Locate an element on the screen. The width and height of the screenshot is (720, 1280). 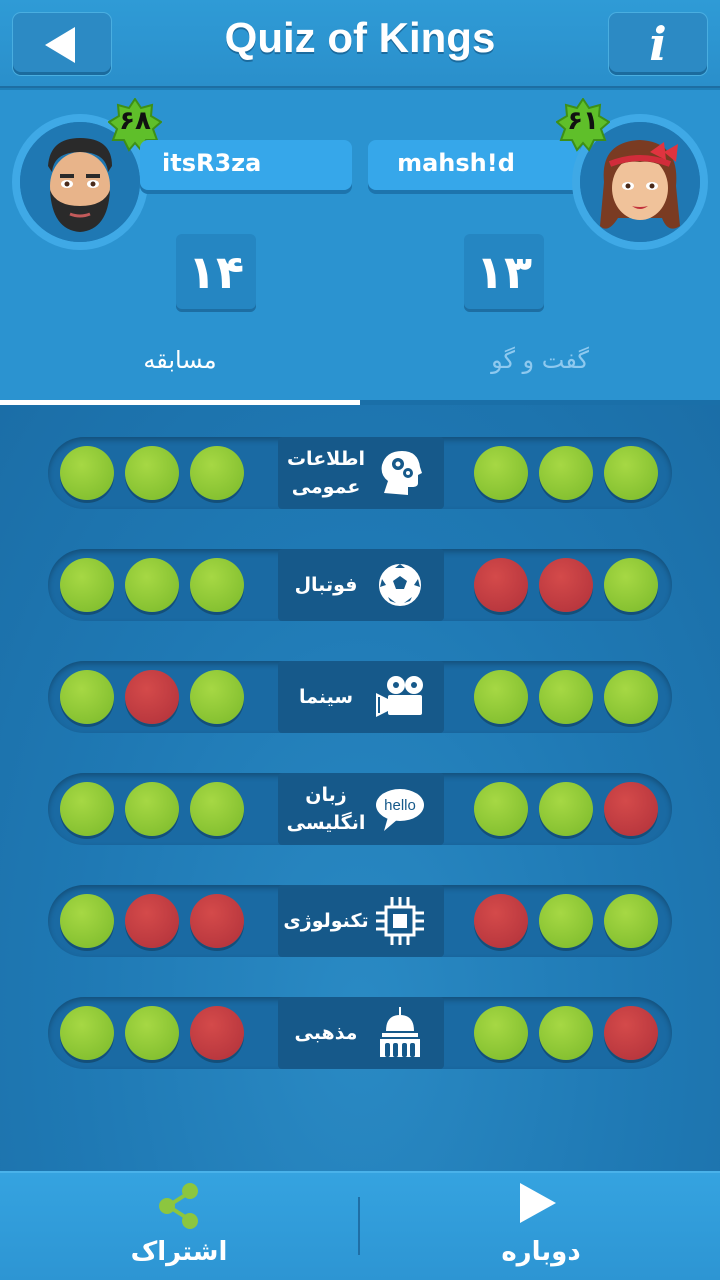
info-icon: i is located at coordinates (658, 44).